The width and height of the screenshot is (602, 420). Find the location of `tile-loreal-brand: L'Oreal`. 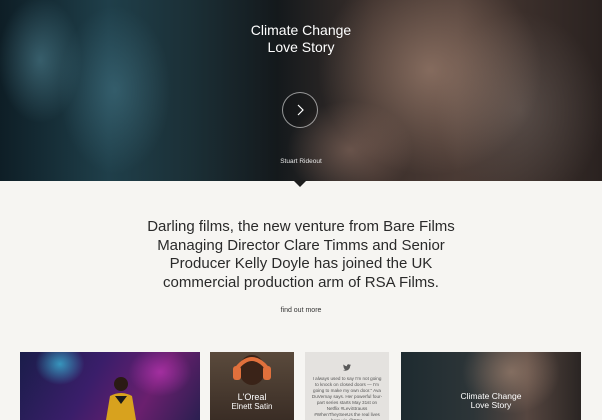

tile-loreal-brand: L'Oreal is located at coordinates (252, 397).